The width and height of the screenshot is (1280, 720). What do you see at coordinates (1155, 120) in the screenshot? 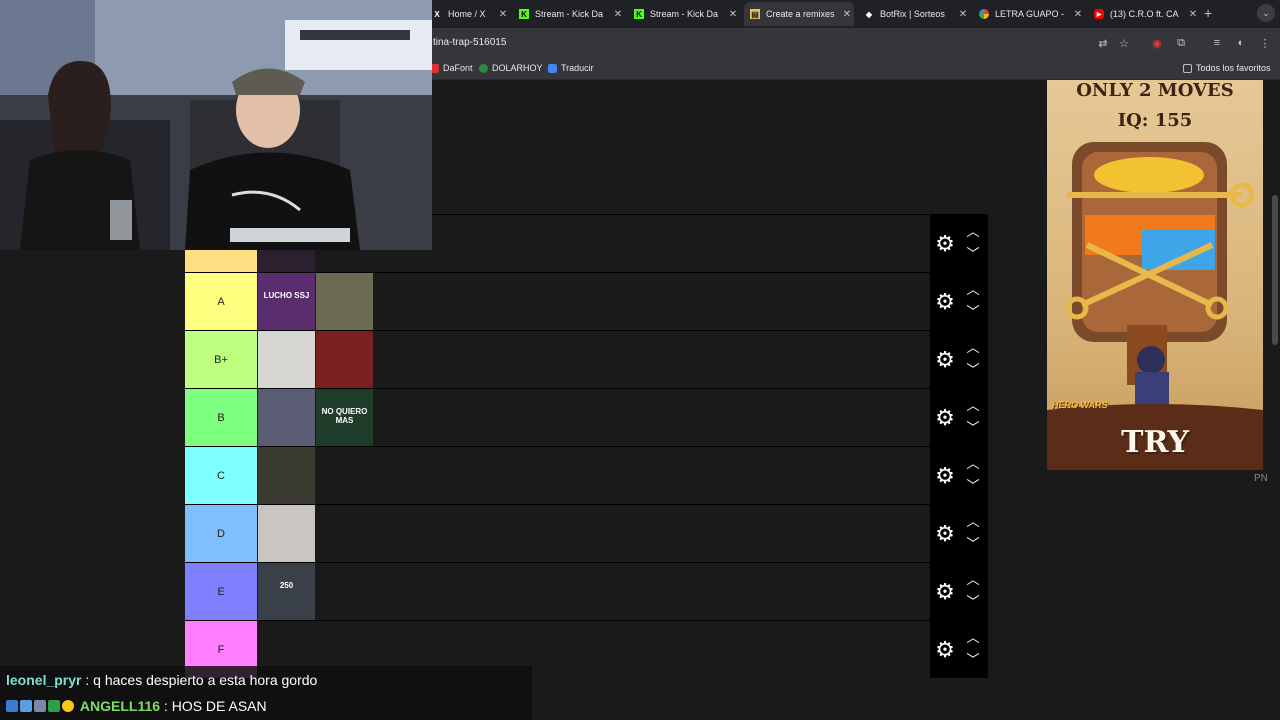
I see `ad-iq-text: IQ: 155` at bounding box center [1155, 120].